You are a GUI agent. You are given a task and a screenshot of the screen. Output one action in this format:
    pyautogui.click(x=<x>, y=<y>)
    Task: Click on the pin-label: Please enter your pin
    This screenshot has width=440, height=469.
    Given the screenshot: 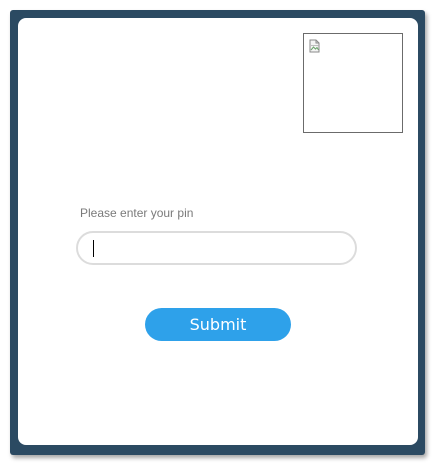 What is the action you would take?
    pyautogui.click(x=137, y=213)
    